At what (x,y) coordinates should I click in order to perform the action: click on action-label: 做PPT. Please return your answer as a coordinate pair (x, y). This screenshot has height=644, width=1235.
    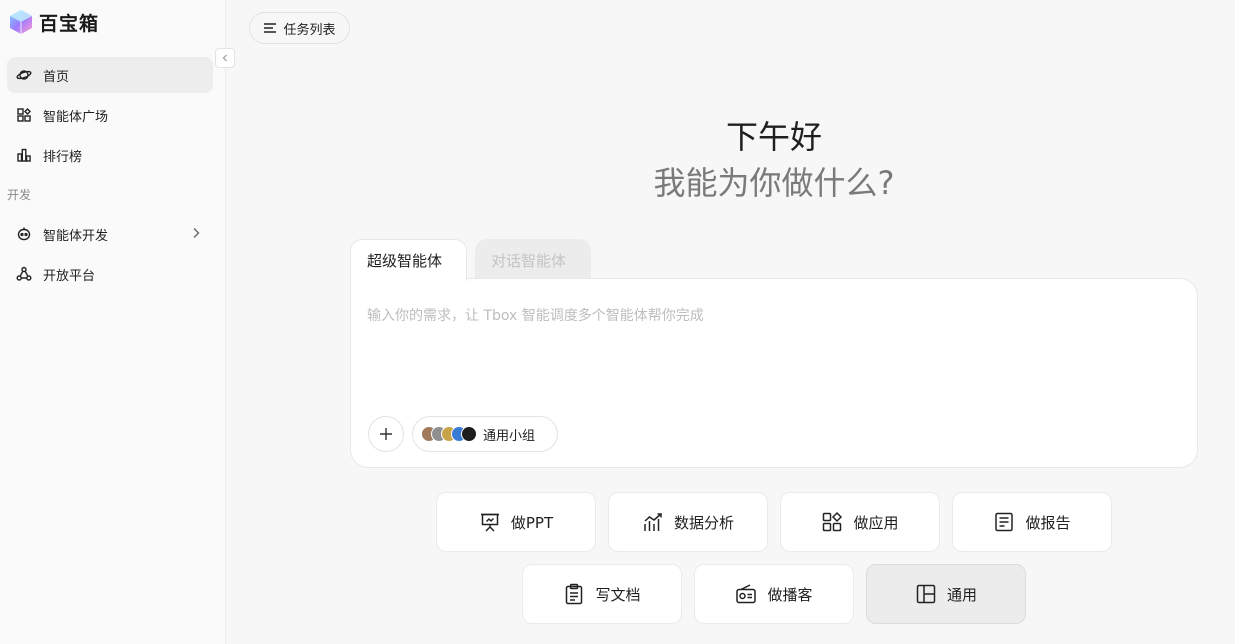
    Looking at the image, I should click on (532, 522).